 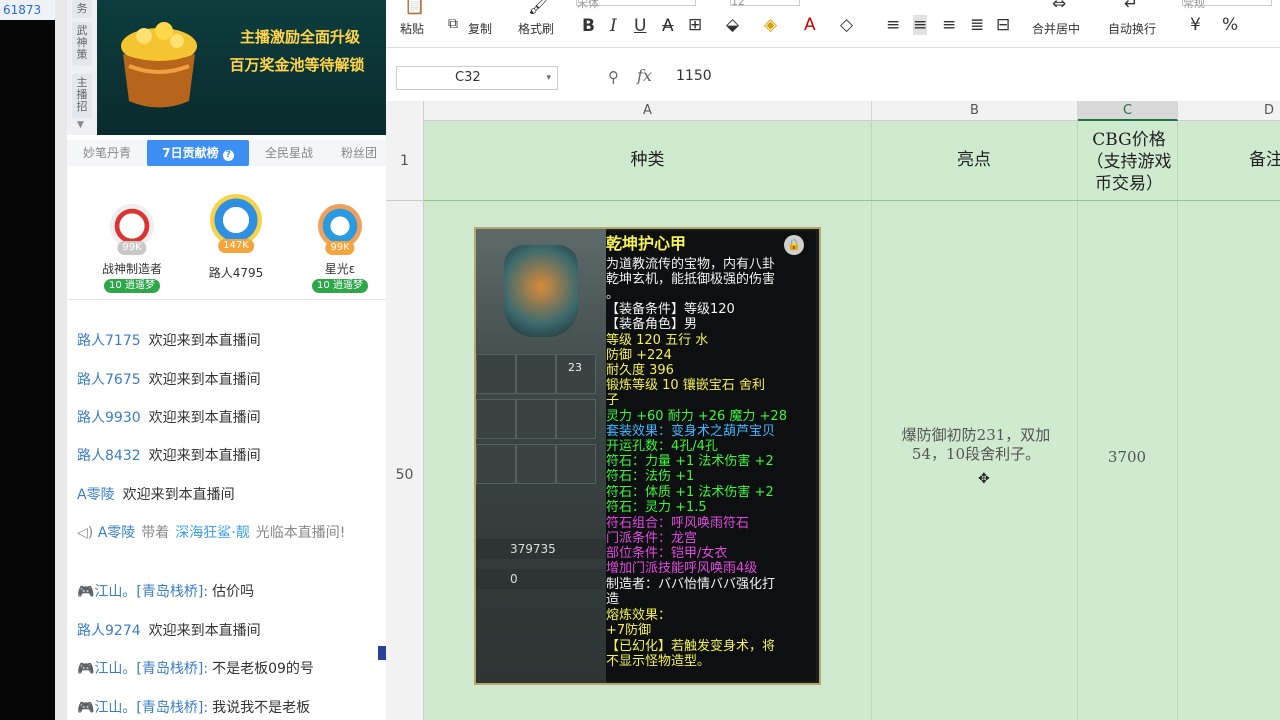 I want to click on tab-7day-contribution: 7日贡献榜 ?, so click(x=198, y=153).